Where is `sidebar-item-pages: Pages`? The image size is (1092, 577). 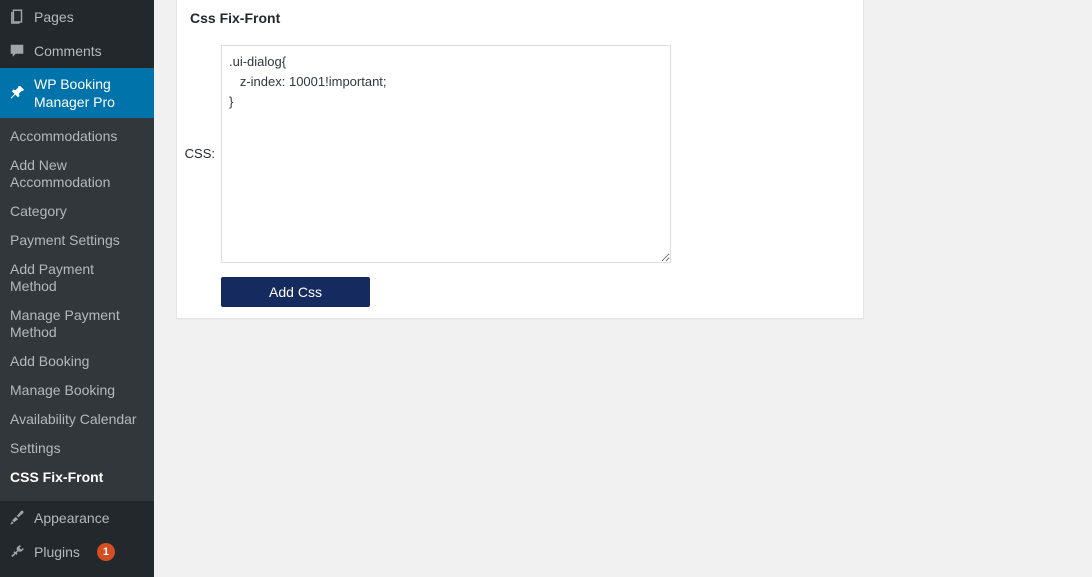
sidebar-item-pages: Pages is located at coordinates (77, 17).